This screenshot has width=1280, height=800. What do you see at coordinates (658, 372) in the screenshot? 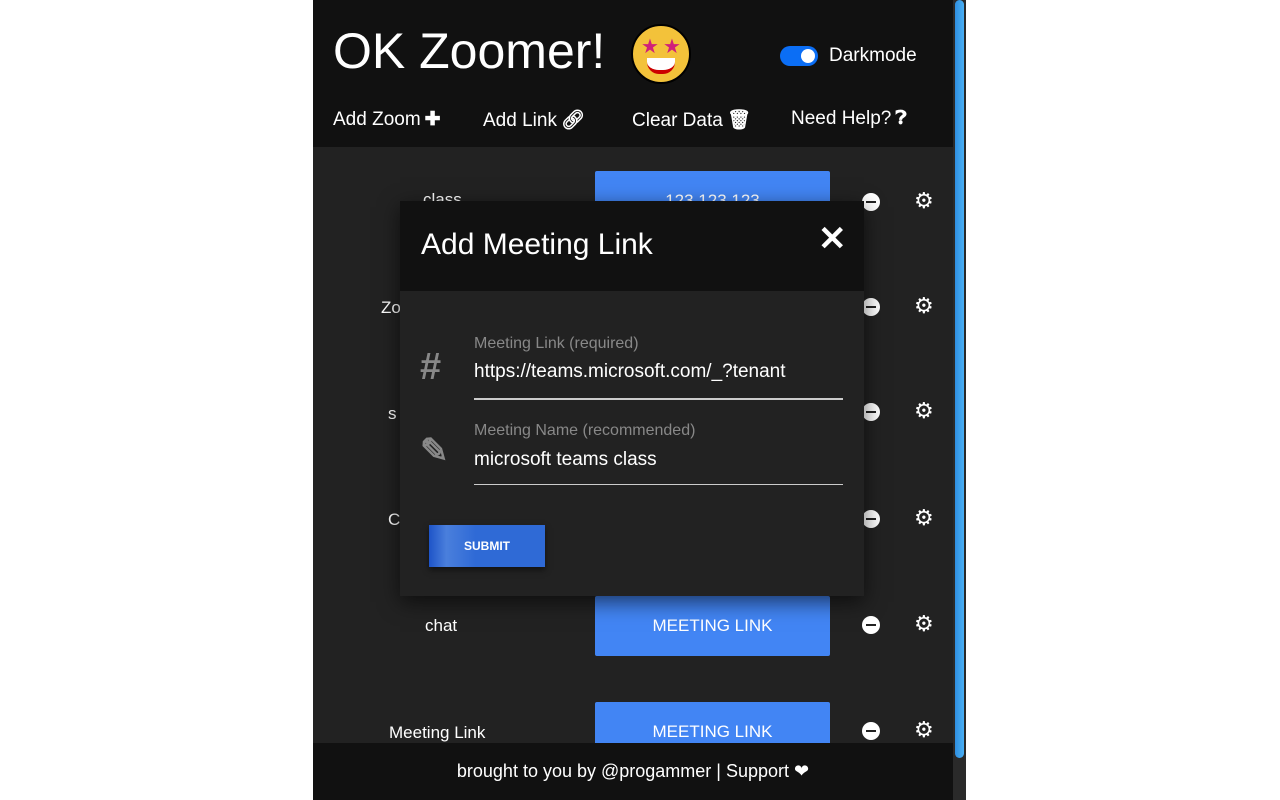
I see `meeting-link-input` at bounding box center [658, 372].